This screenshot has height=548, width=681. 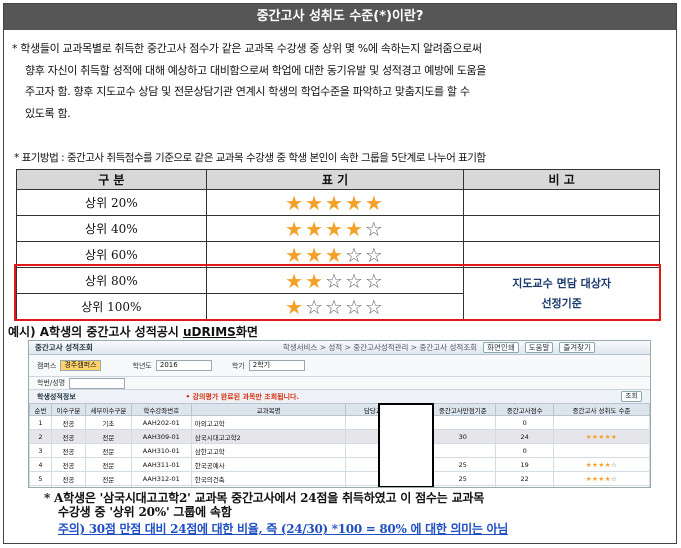 I want to click on cell-code: AAH309-01, so click(x=161, y=436).